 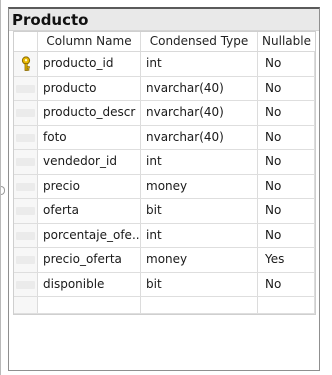 I want to click on header-condensed-type: Condensed Type, so click(x=199, y=41).